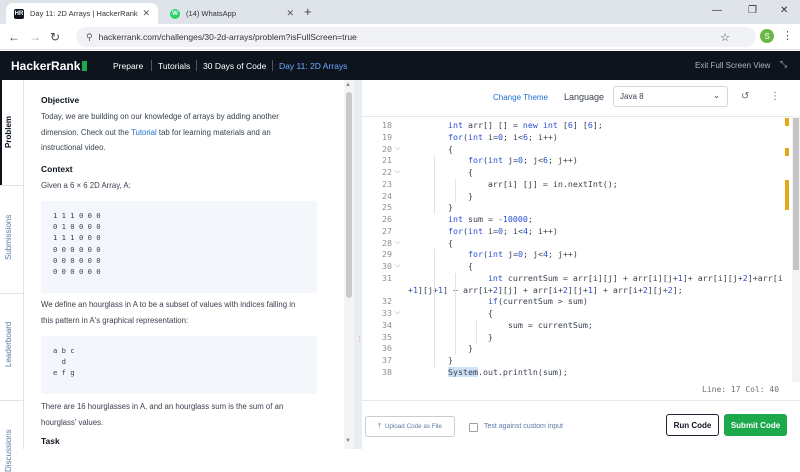 The height and width of the screenshot is (472, 800). What do you see at coordinates (755, 425) in the screenshot?
I see `submit-code-button: Submit Code` at bounding box center [755, 425].